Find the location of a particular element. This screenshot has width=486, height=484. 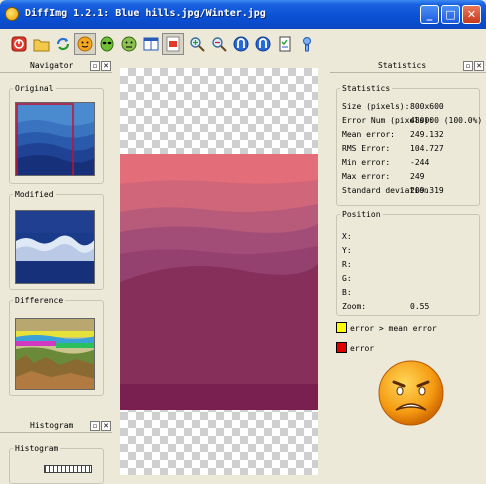

minimize-button: _ is located at coordinates (429, 14).